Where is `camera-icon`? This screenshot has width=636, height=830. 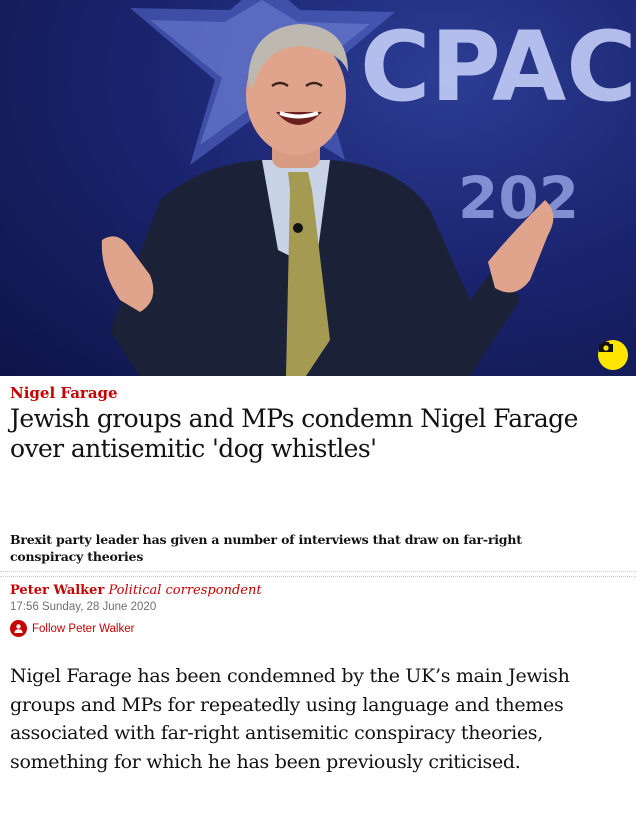
camera-icon is located at coordinates (606, 347).